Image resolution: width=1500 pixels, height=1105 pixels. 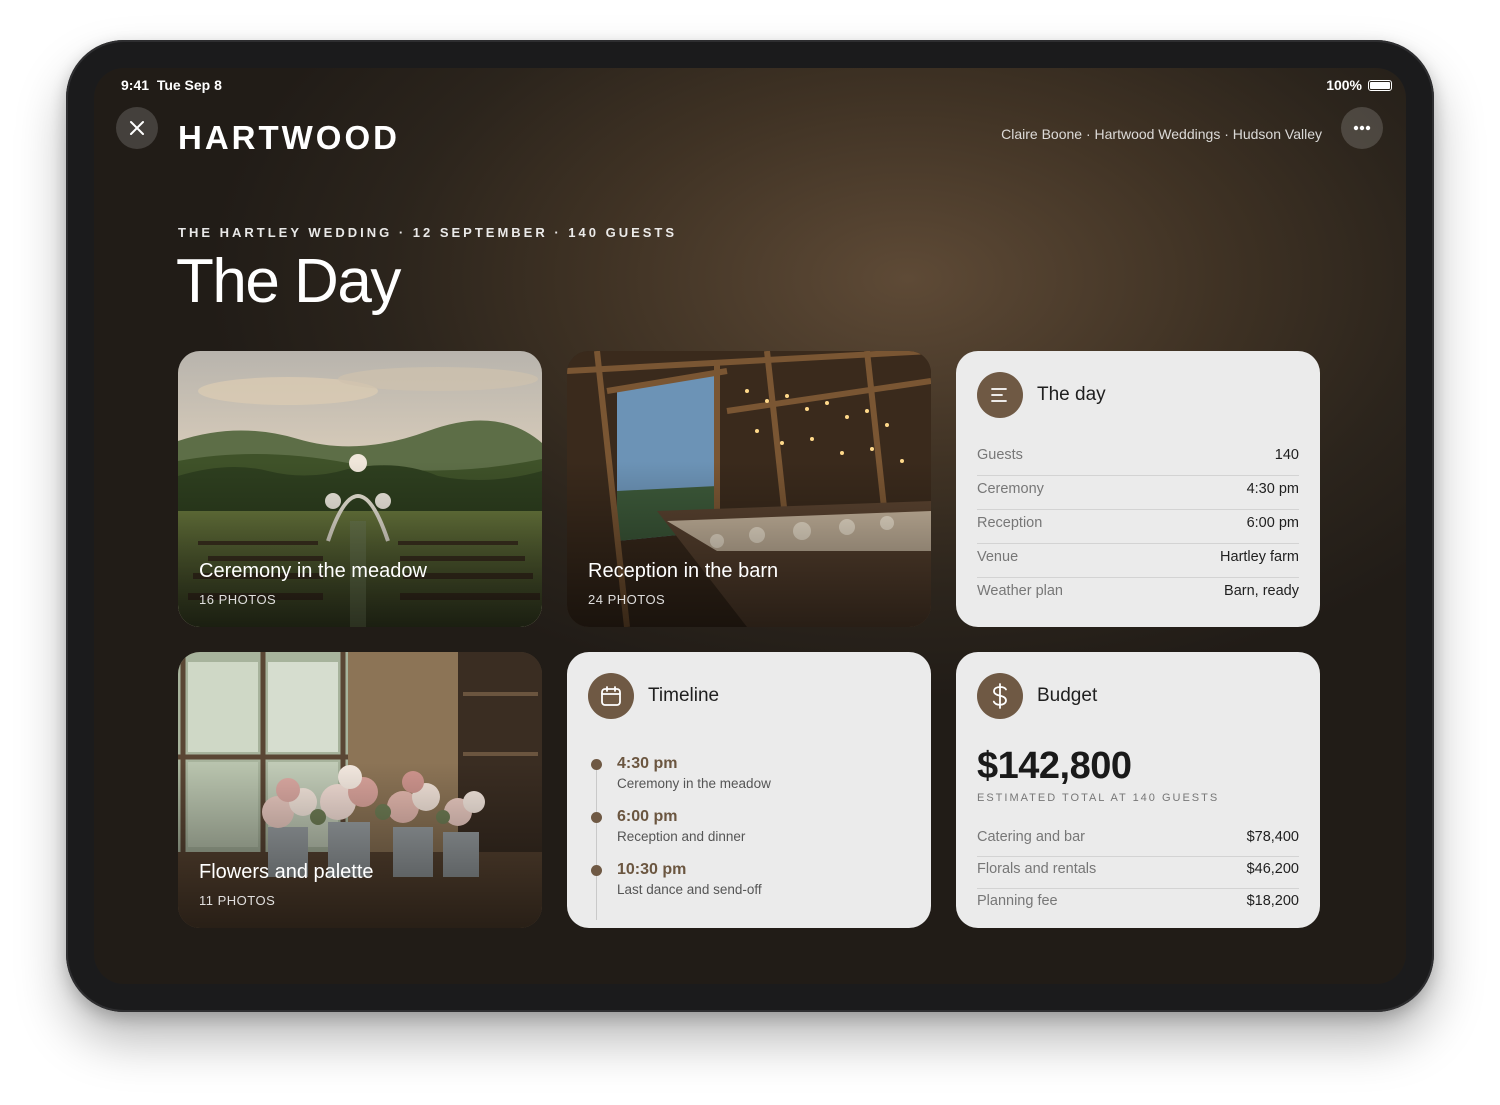 I want to click on detail-row: Reception 6:00 pm, so click(x=1138, y=527).